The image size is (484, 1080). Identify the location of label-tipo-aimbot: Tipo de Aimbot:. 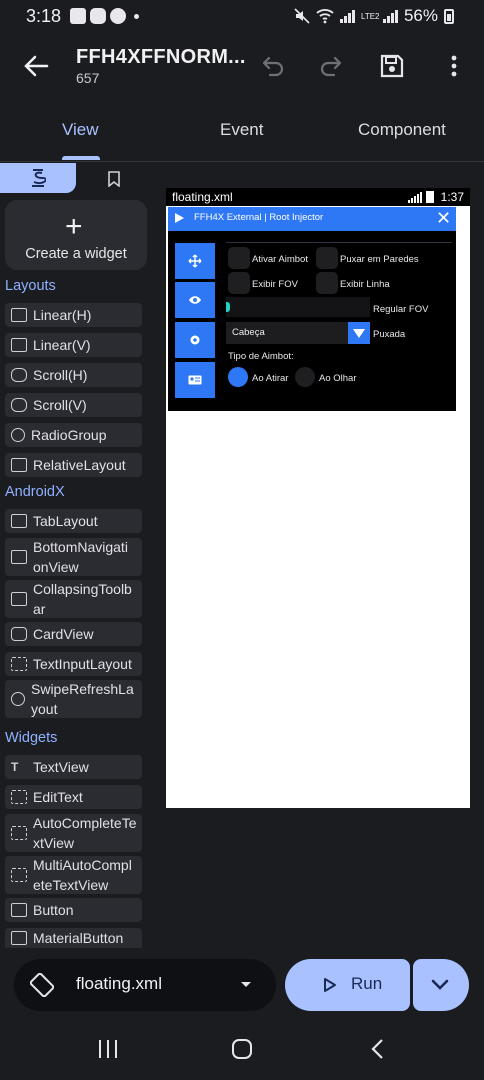
(261, 356).